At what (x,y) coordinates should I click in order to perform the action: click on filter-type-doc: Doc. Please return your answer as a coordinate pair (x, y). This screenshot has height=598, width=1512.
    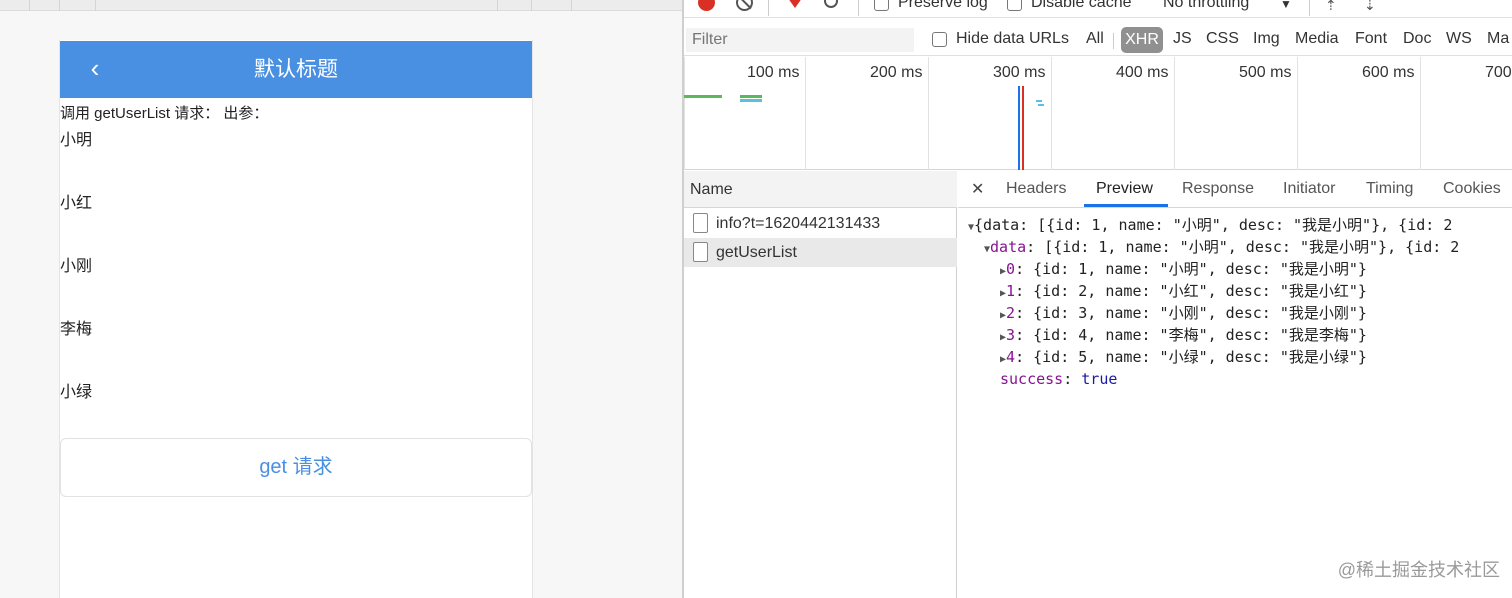
    Looking at the image, I should click on (1417, 39).